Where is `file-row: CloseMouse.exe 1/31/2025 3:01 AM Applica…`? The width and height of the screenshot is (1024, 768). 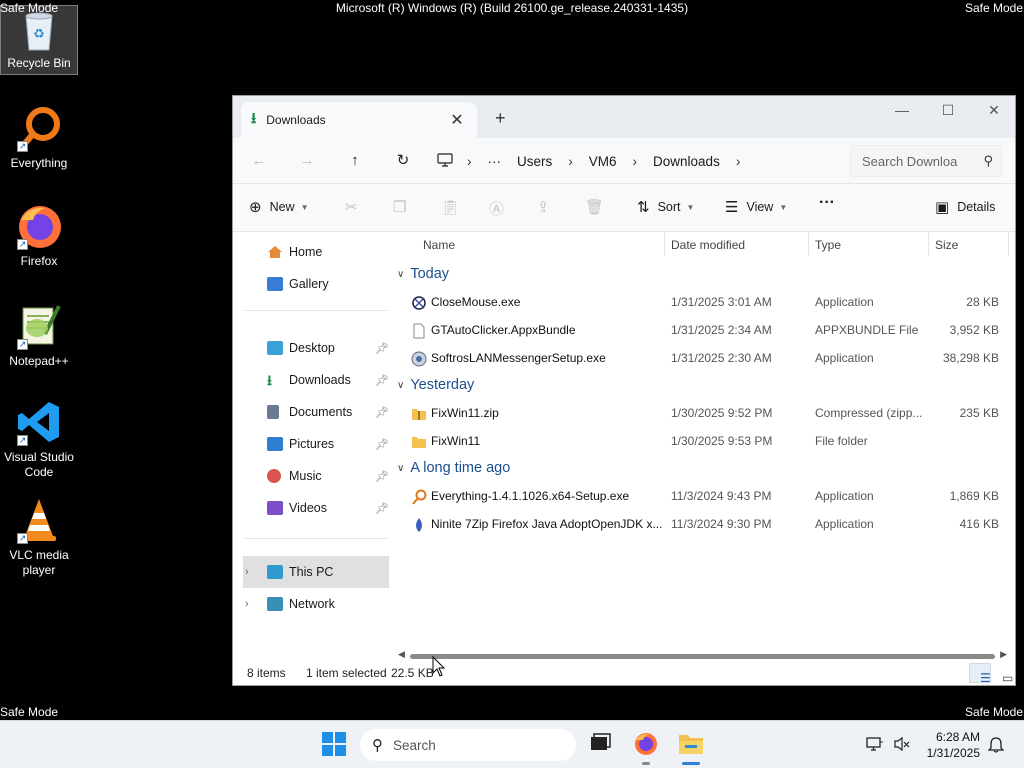 file-row: CloseMouse.exe 1/31/2025 3:01 AM Applica… is located at coordinates (702, 302).